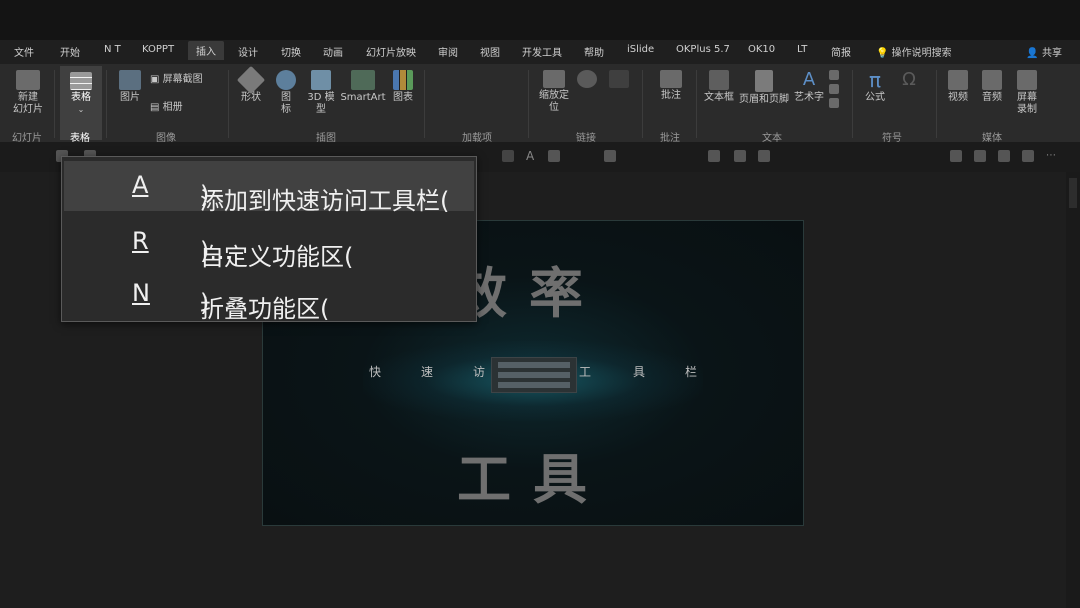 This screenshot has height=608, width=1080. I want to click on tab-design: 设计, so click(248, 51).